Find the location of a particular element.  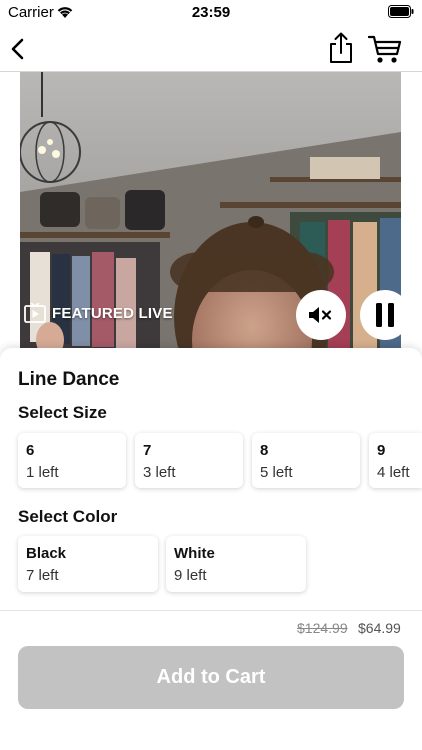

color-stock: 9 left is located at coordinates (190, 575).